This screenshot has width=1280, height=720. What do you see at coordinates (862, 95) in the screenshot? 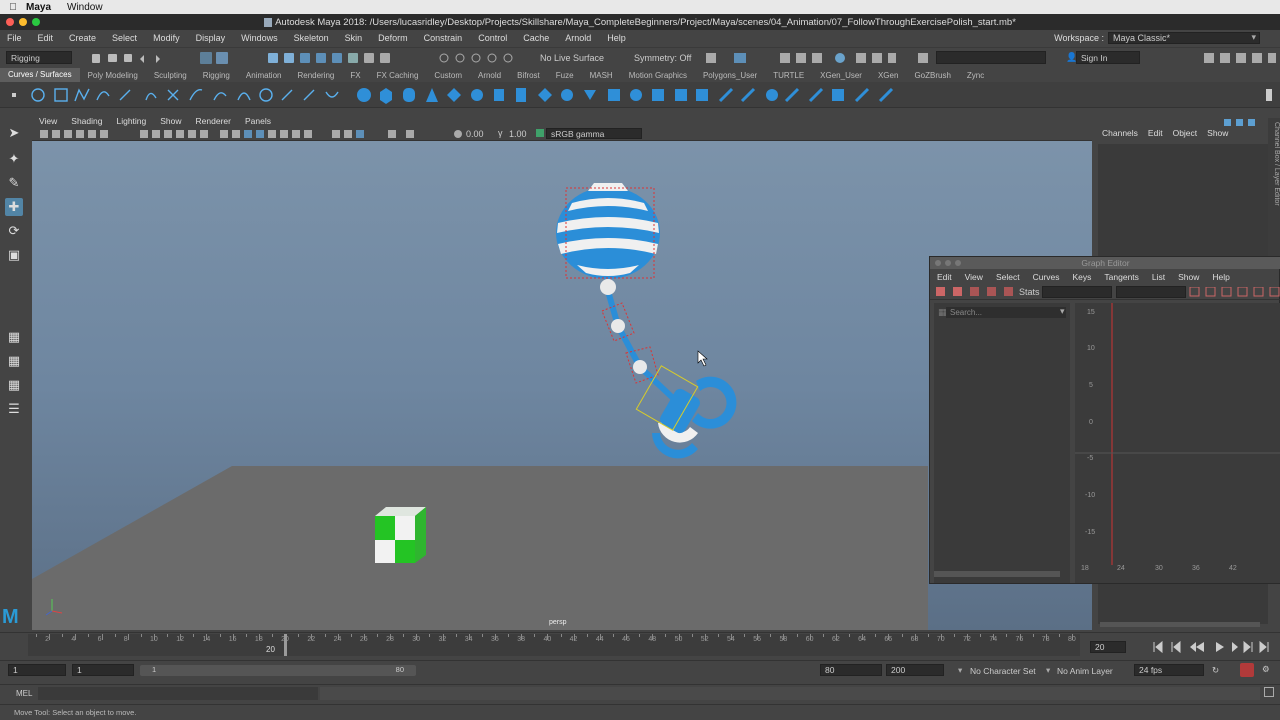
I see `insert-isoparms-icon` at bounding box center [862, 95].